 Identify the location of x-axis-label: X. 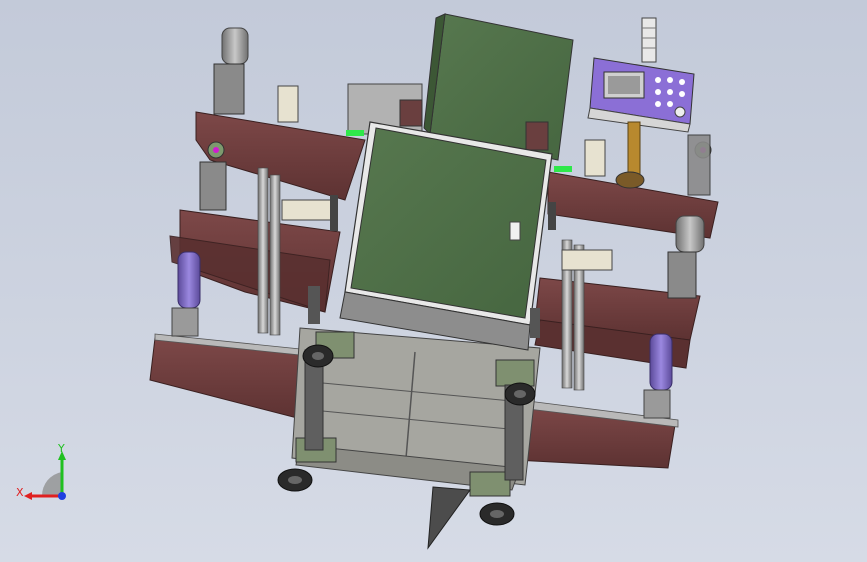
(20, 492).